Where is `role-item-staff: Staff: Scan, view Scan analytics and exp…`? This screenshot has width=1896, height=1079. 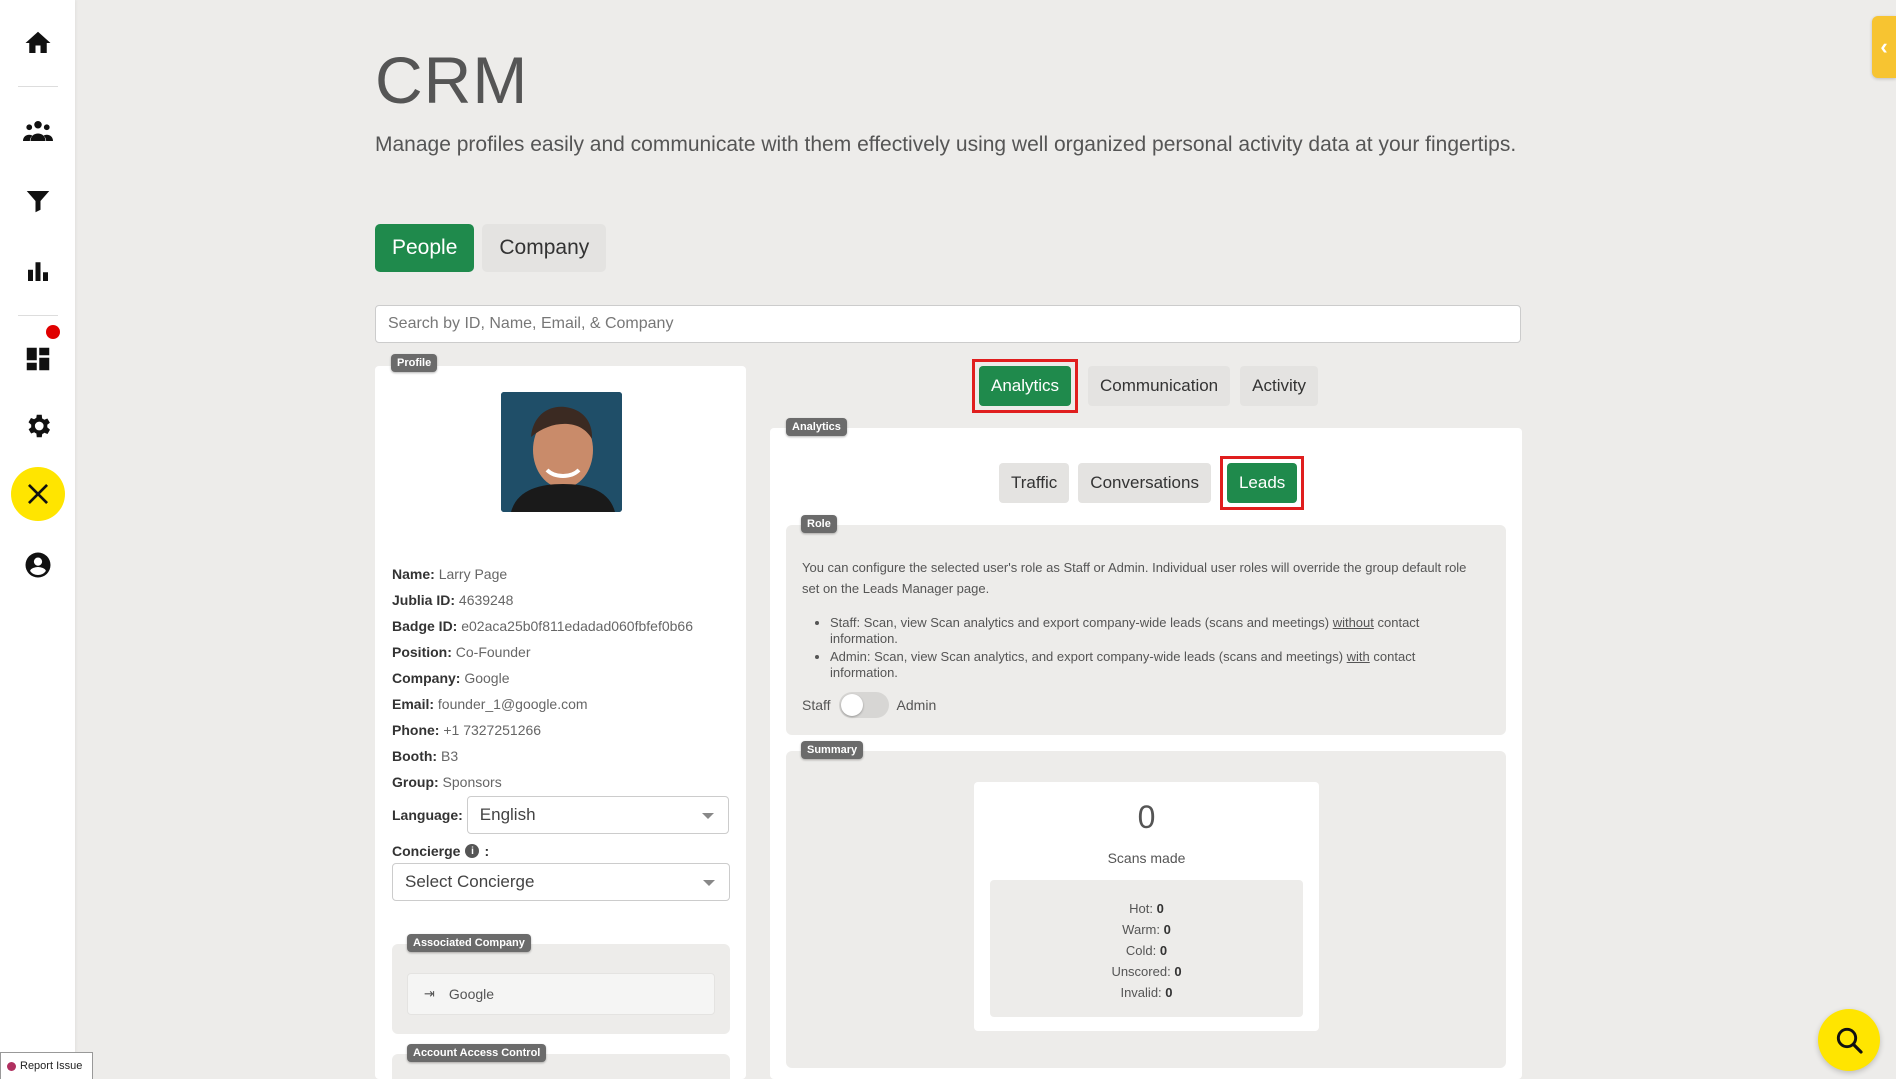 role-item-staff: Staff: Scan, view Scan analytics and exp… is located at coordinates (1155, 631).